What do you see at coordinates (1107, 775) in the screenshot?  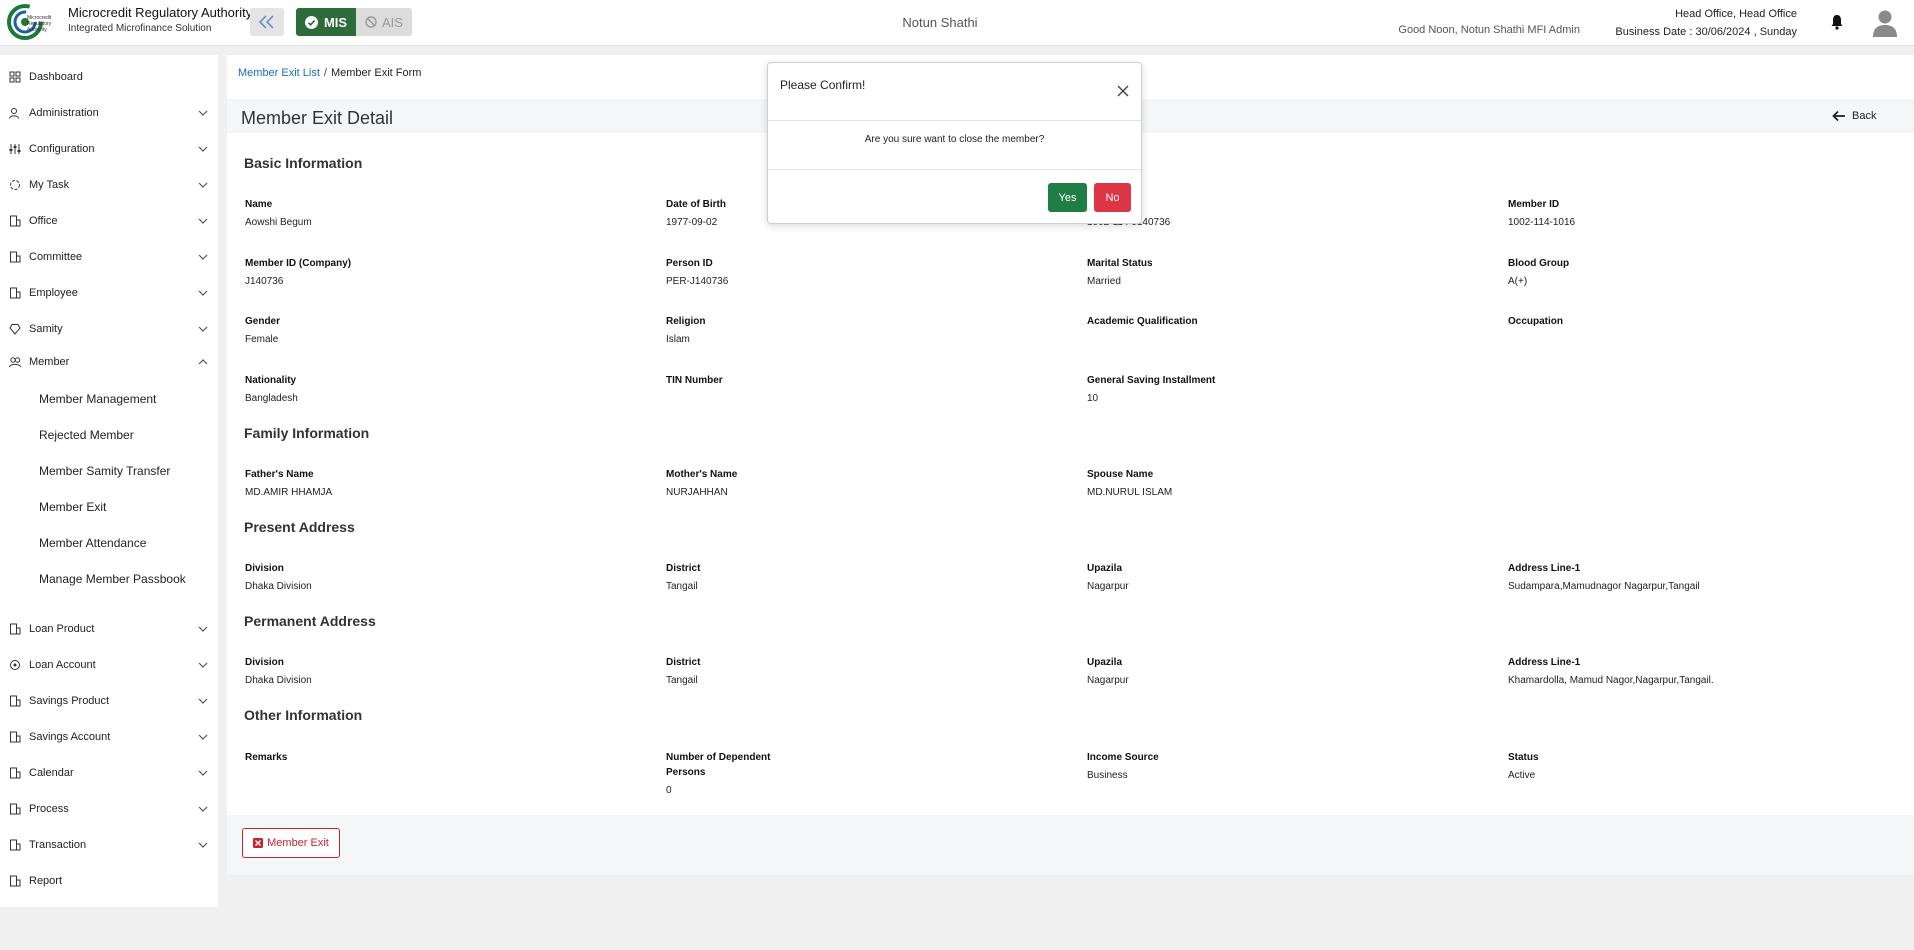 I see `field-value: Business` at bounding box center [1107, 775].